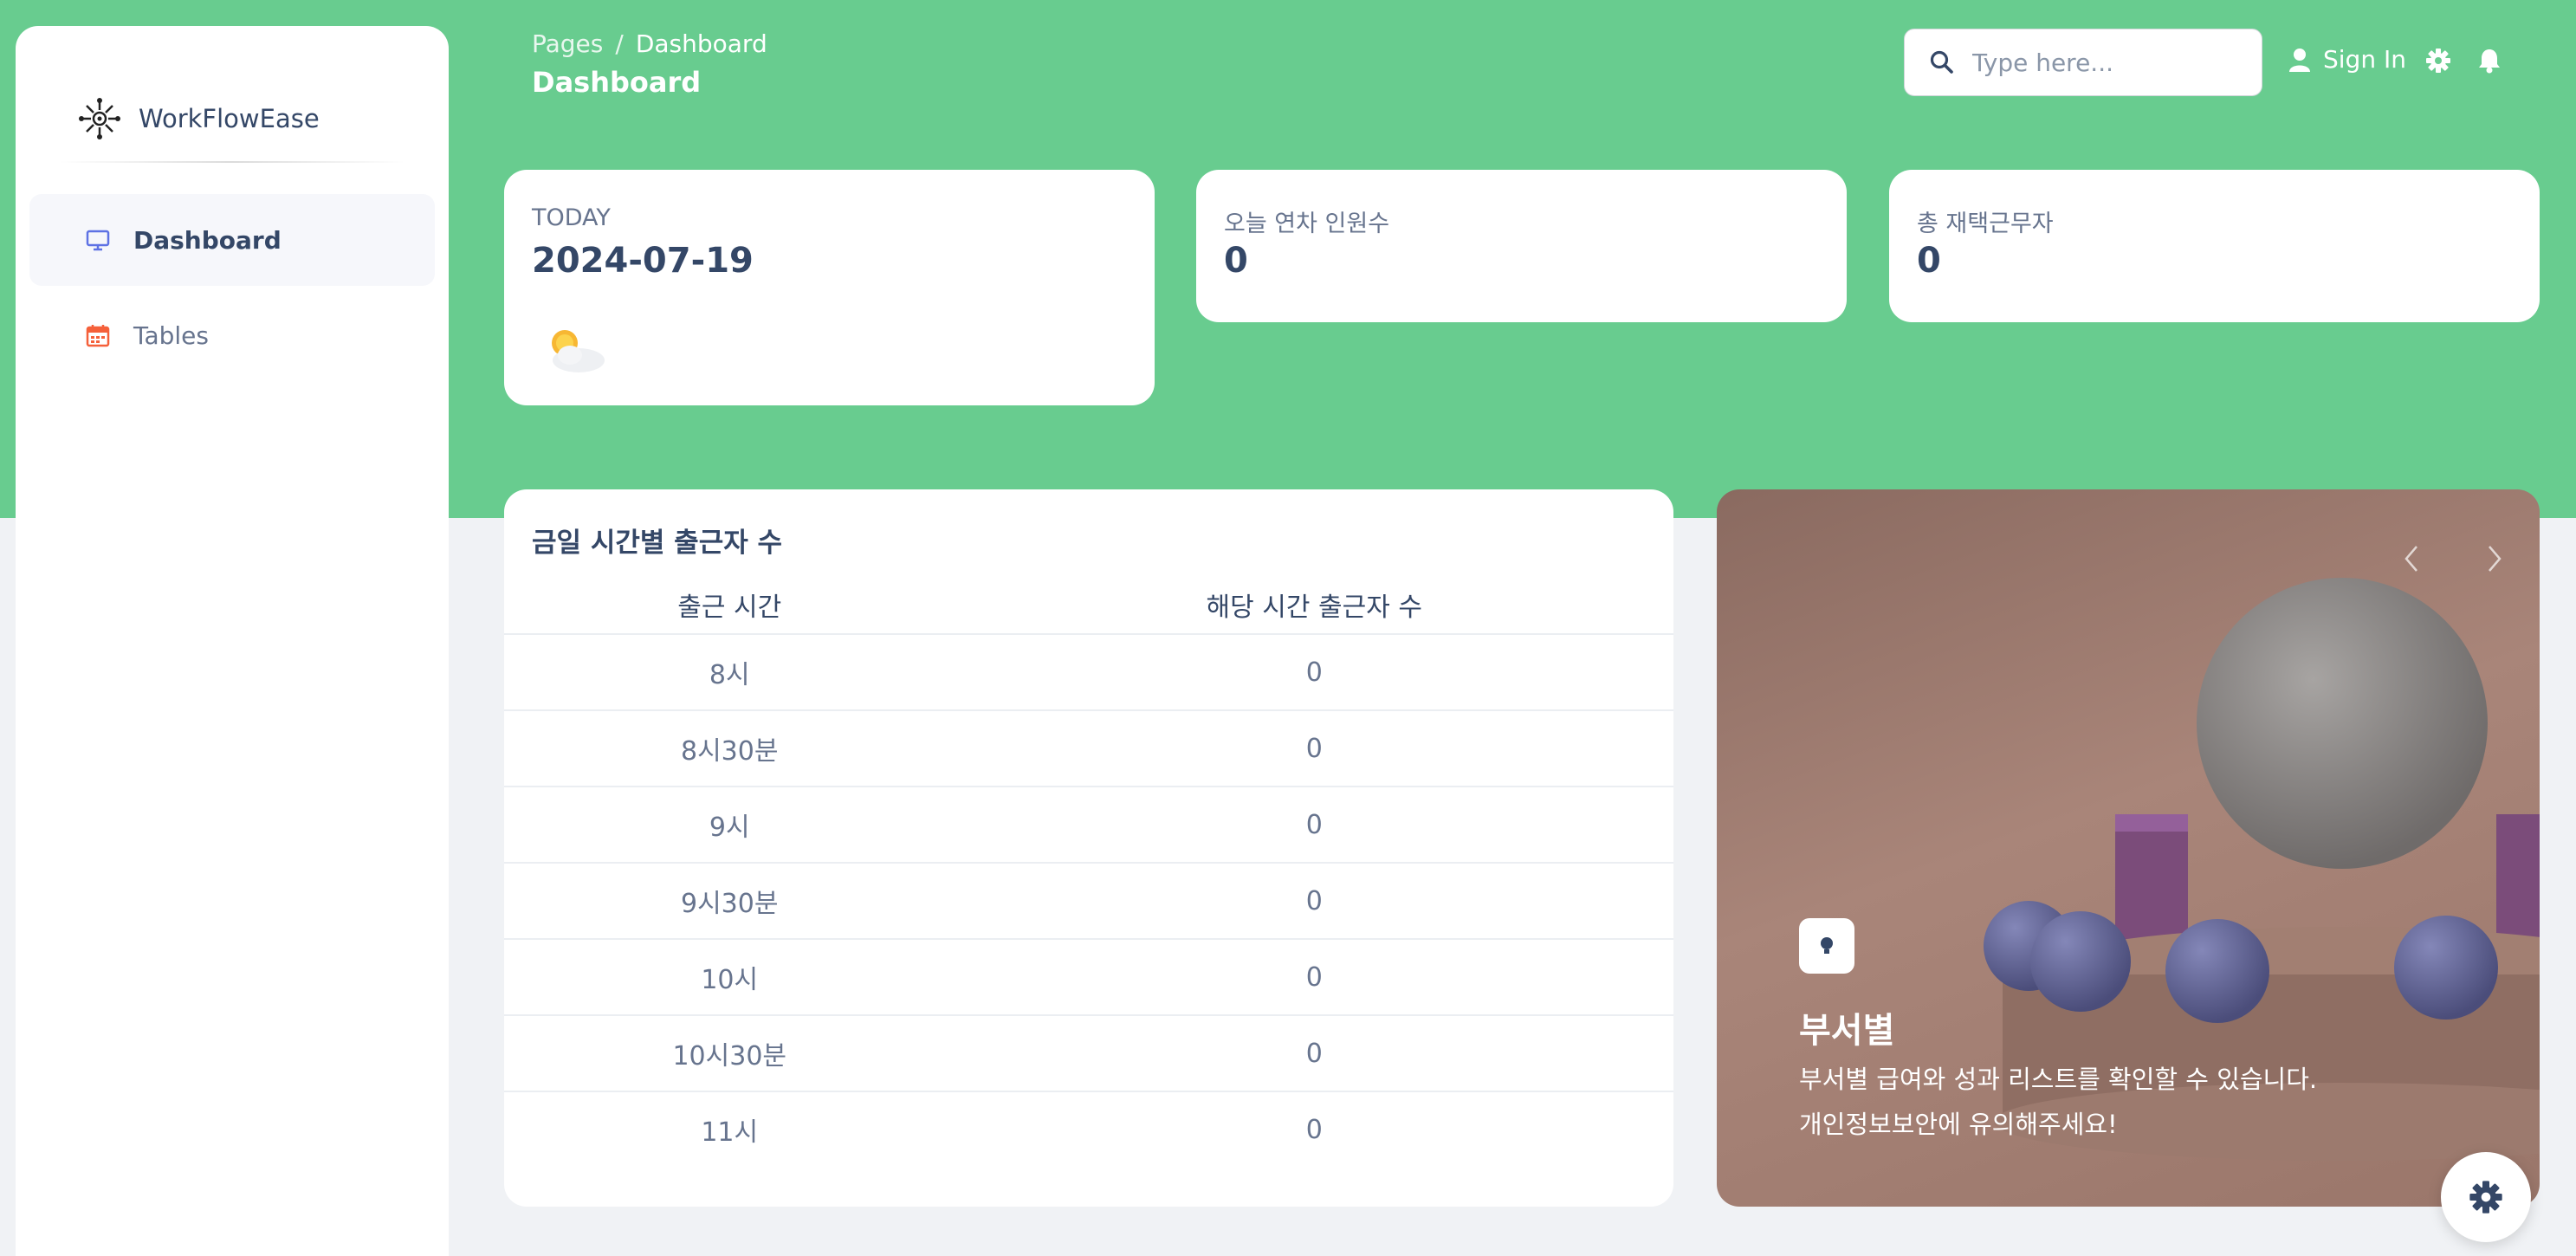 Image resolution: width=2576 pixels, height=1256 pixels. I want to click on brand-name: WorkFlowEase, so click(229, 118).